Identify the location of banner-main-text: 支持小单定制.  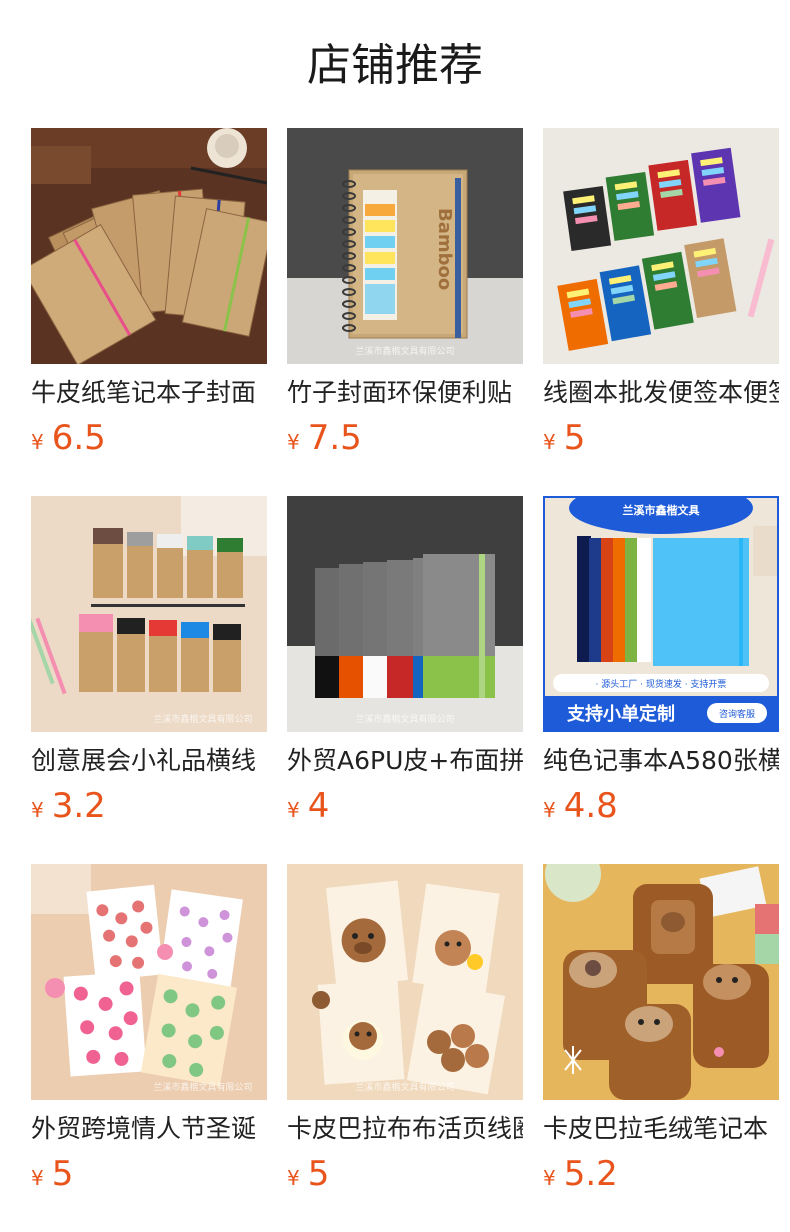
(620, 714).